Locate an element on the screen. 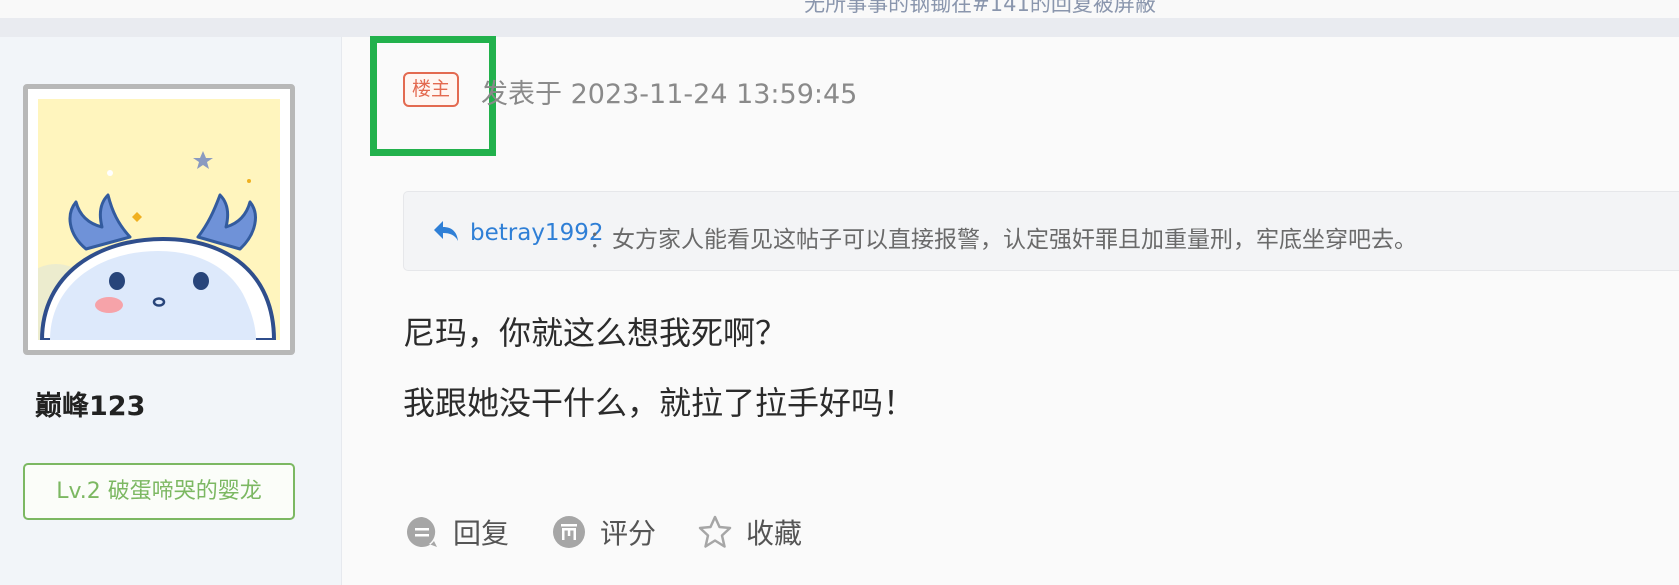 The height and width of the screenshot is (585, 1679). post-body-line: 尼玛，你就这么想我死啊？ is located at coordinates (595, 333).